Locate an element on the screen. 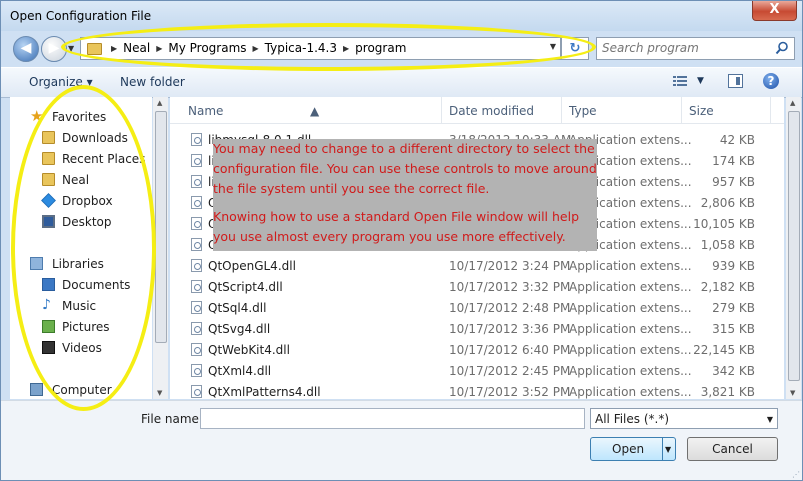 This screenshot has height=481, width=803. file-size: 174 KB is located at coordinates (733, 161).